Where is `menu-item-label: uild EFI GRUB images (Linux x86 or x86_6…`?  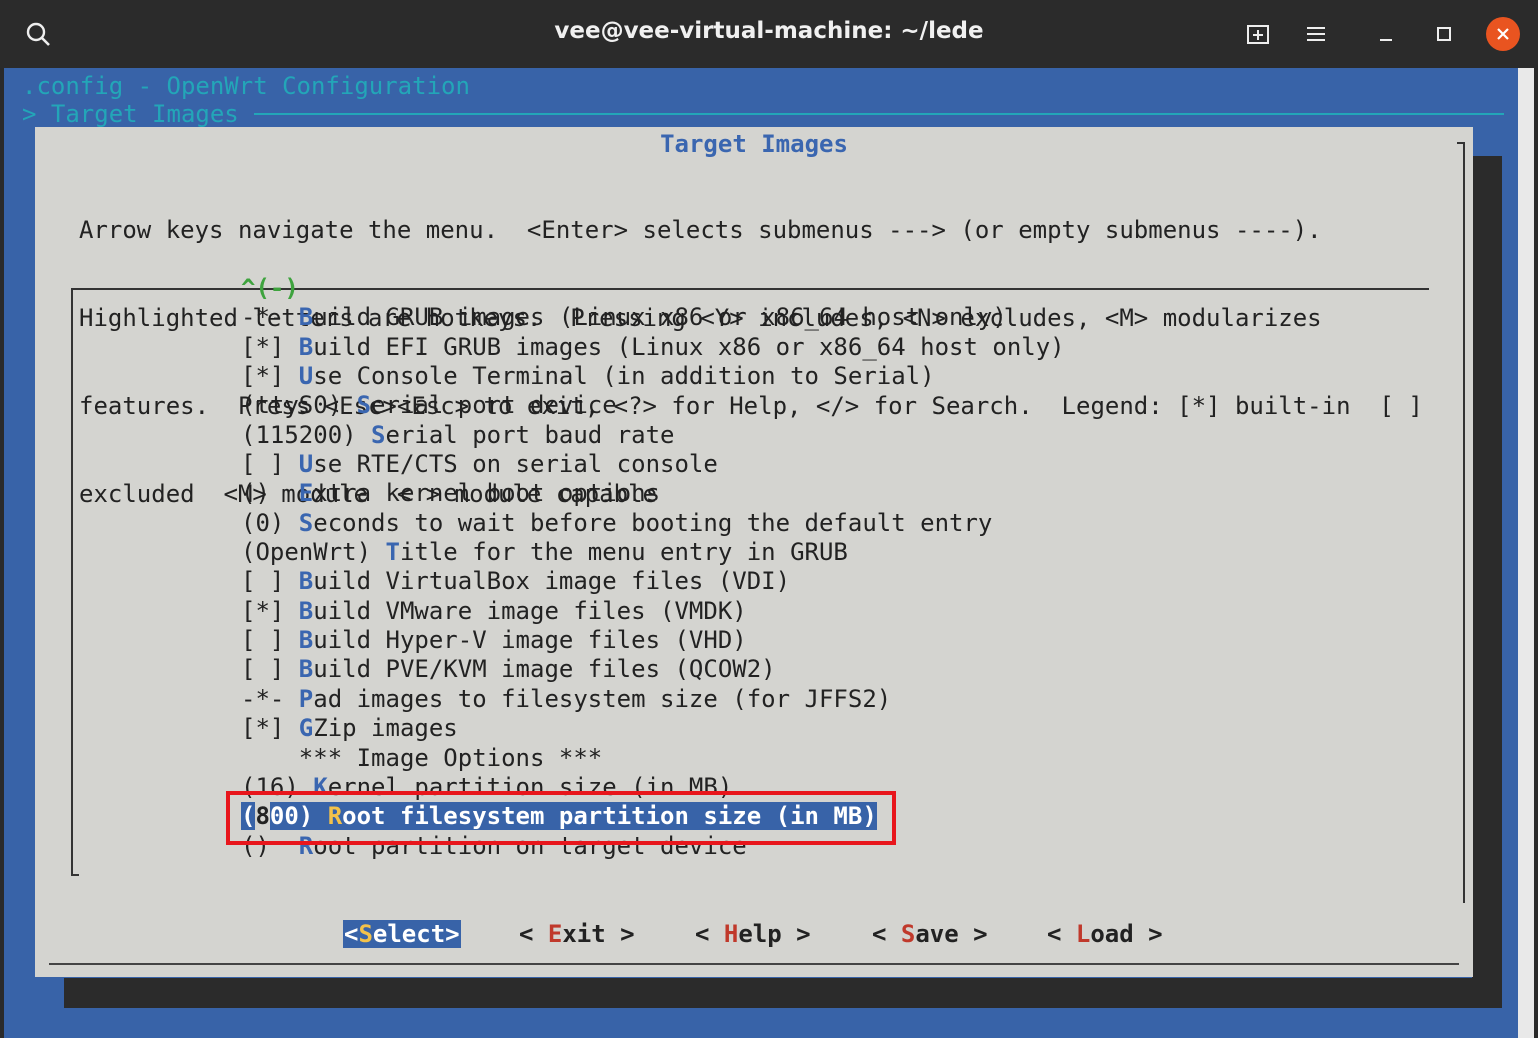
menu-item-label: uild EFI GRUB images (Linux x86 or x86_6… is located at coordinates (689, 346).